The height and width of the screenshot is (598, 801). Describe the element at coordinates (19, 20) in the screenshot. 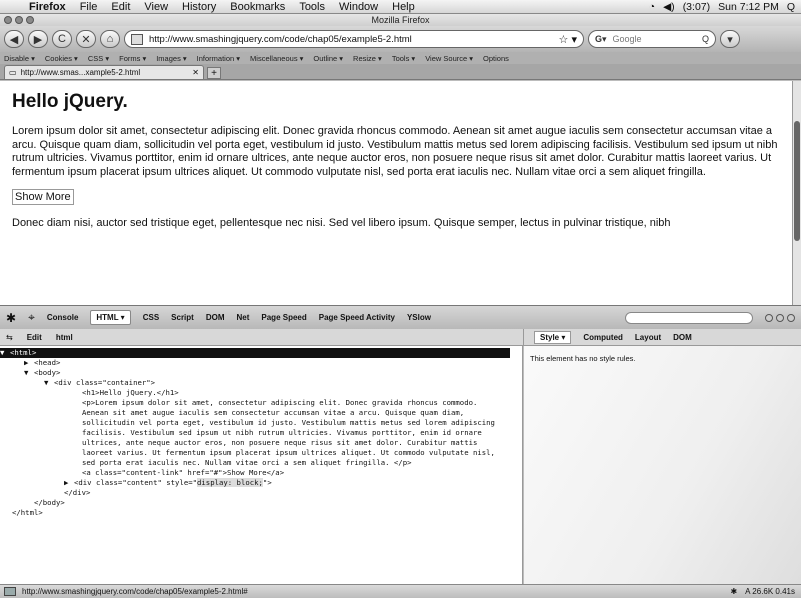

I see `minimize-window-icon` at that location.